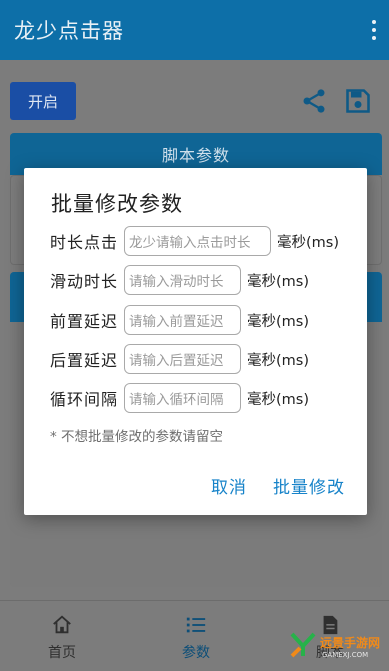 This screenshot has width=389, height=671. What do you see at coordinates (194, 30) in the screenshot?
I see `app-bar: 龙少点击器` at bounding box center [194, 30].